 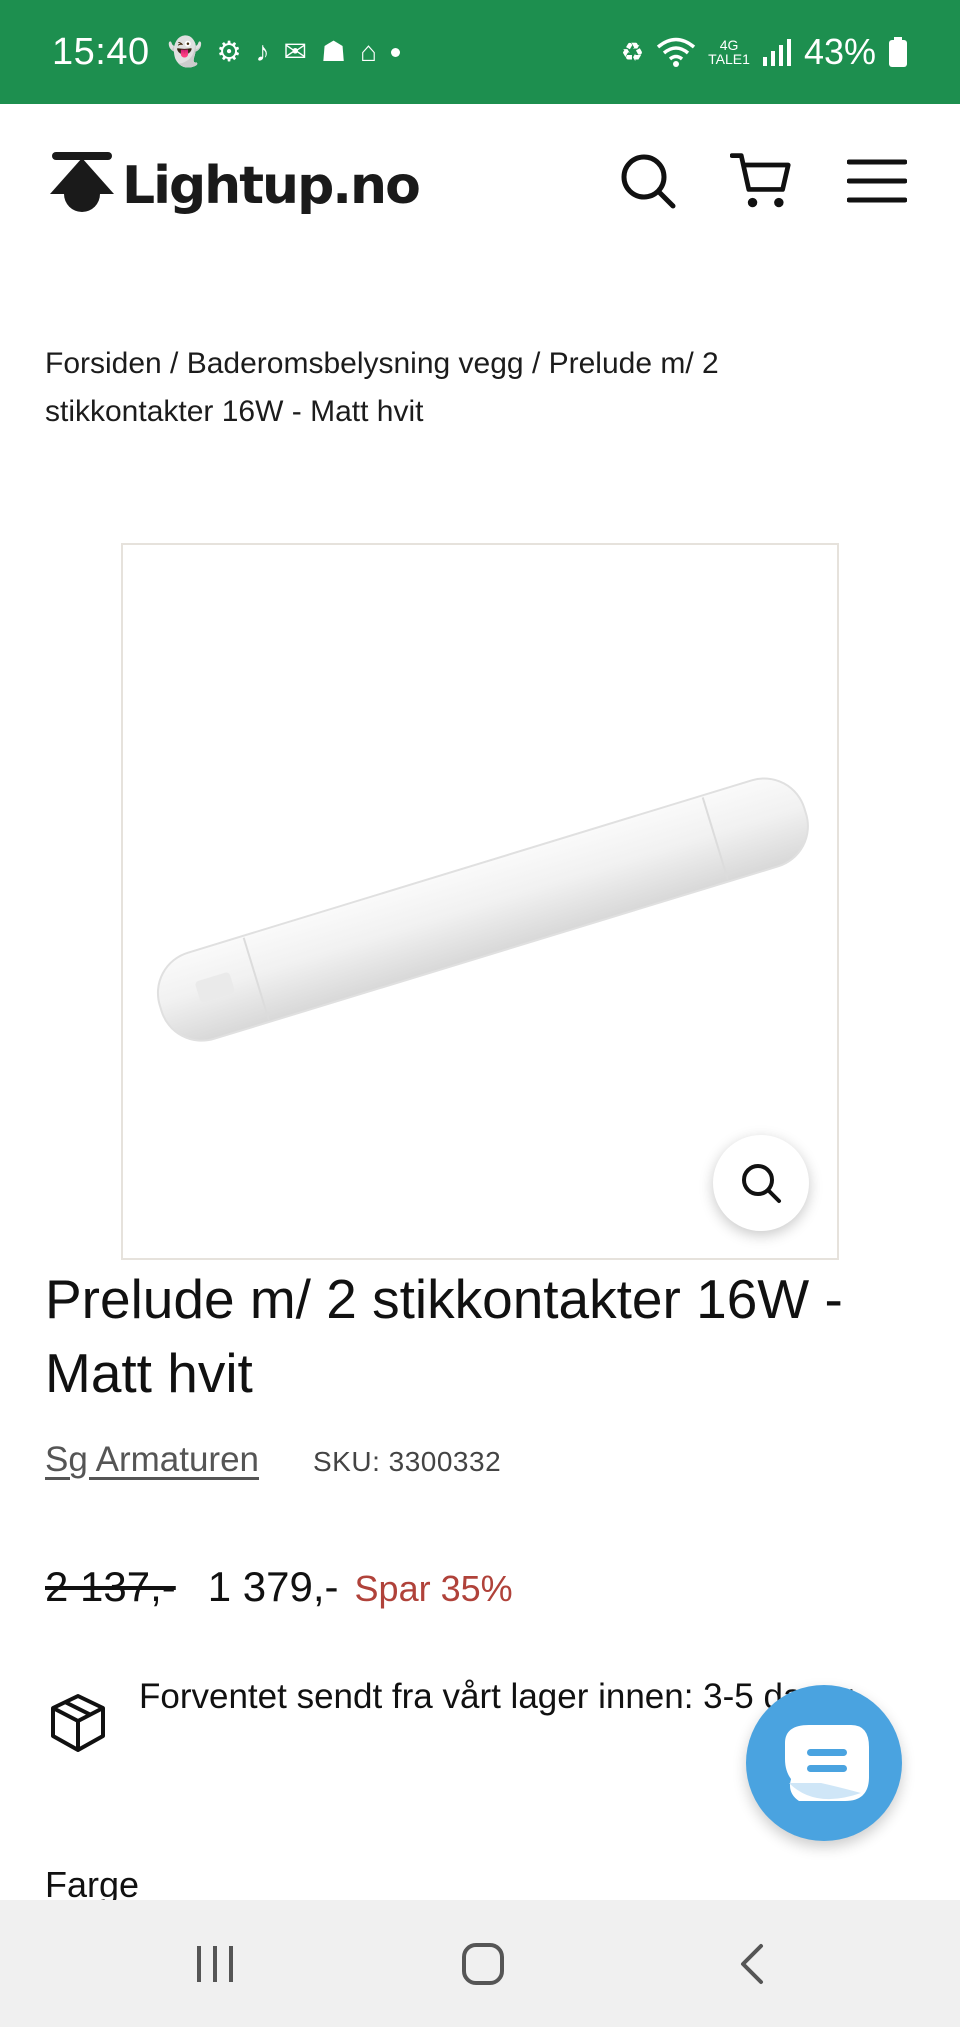 I want to click on wifi-icon, so click(x=676, y=52).